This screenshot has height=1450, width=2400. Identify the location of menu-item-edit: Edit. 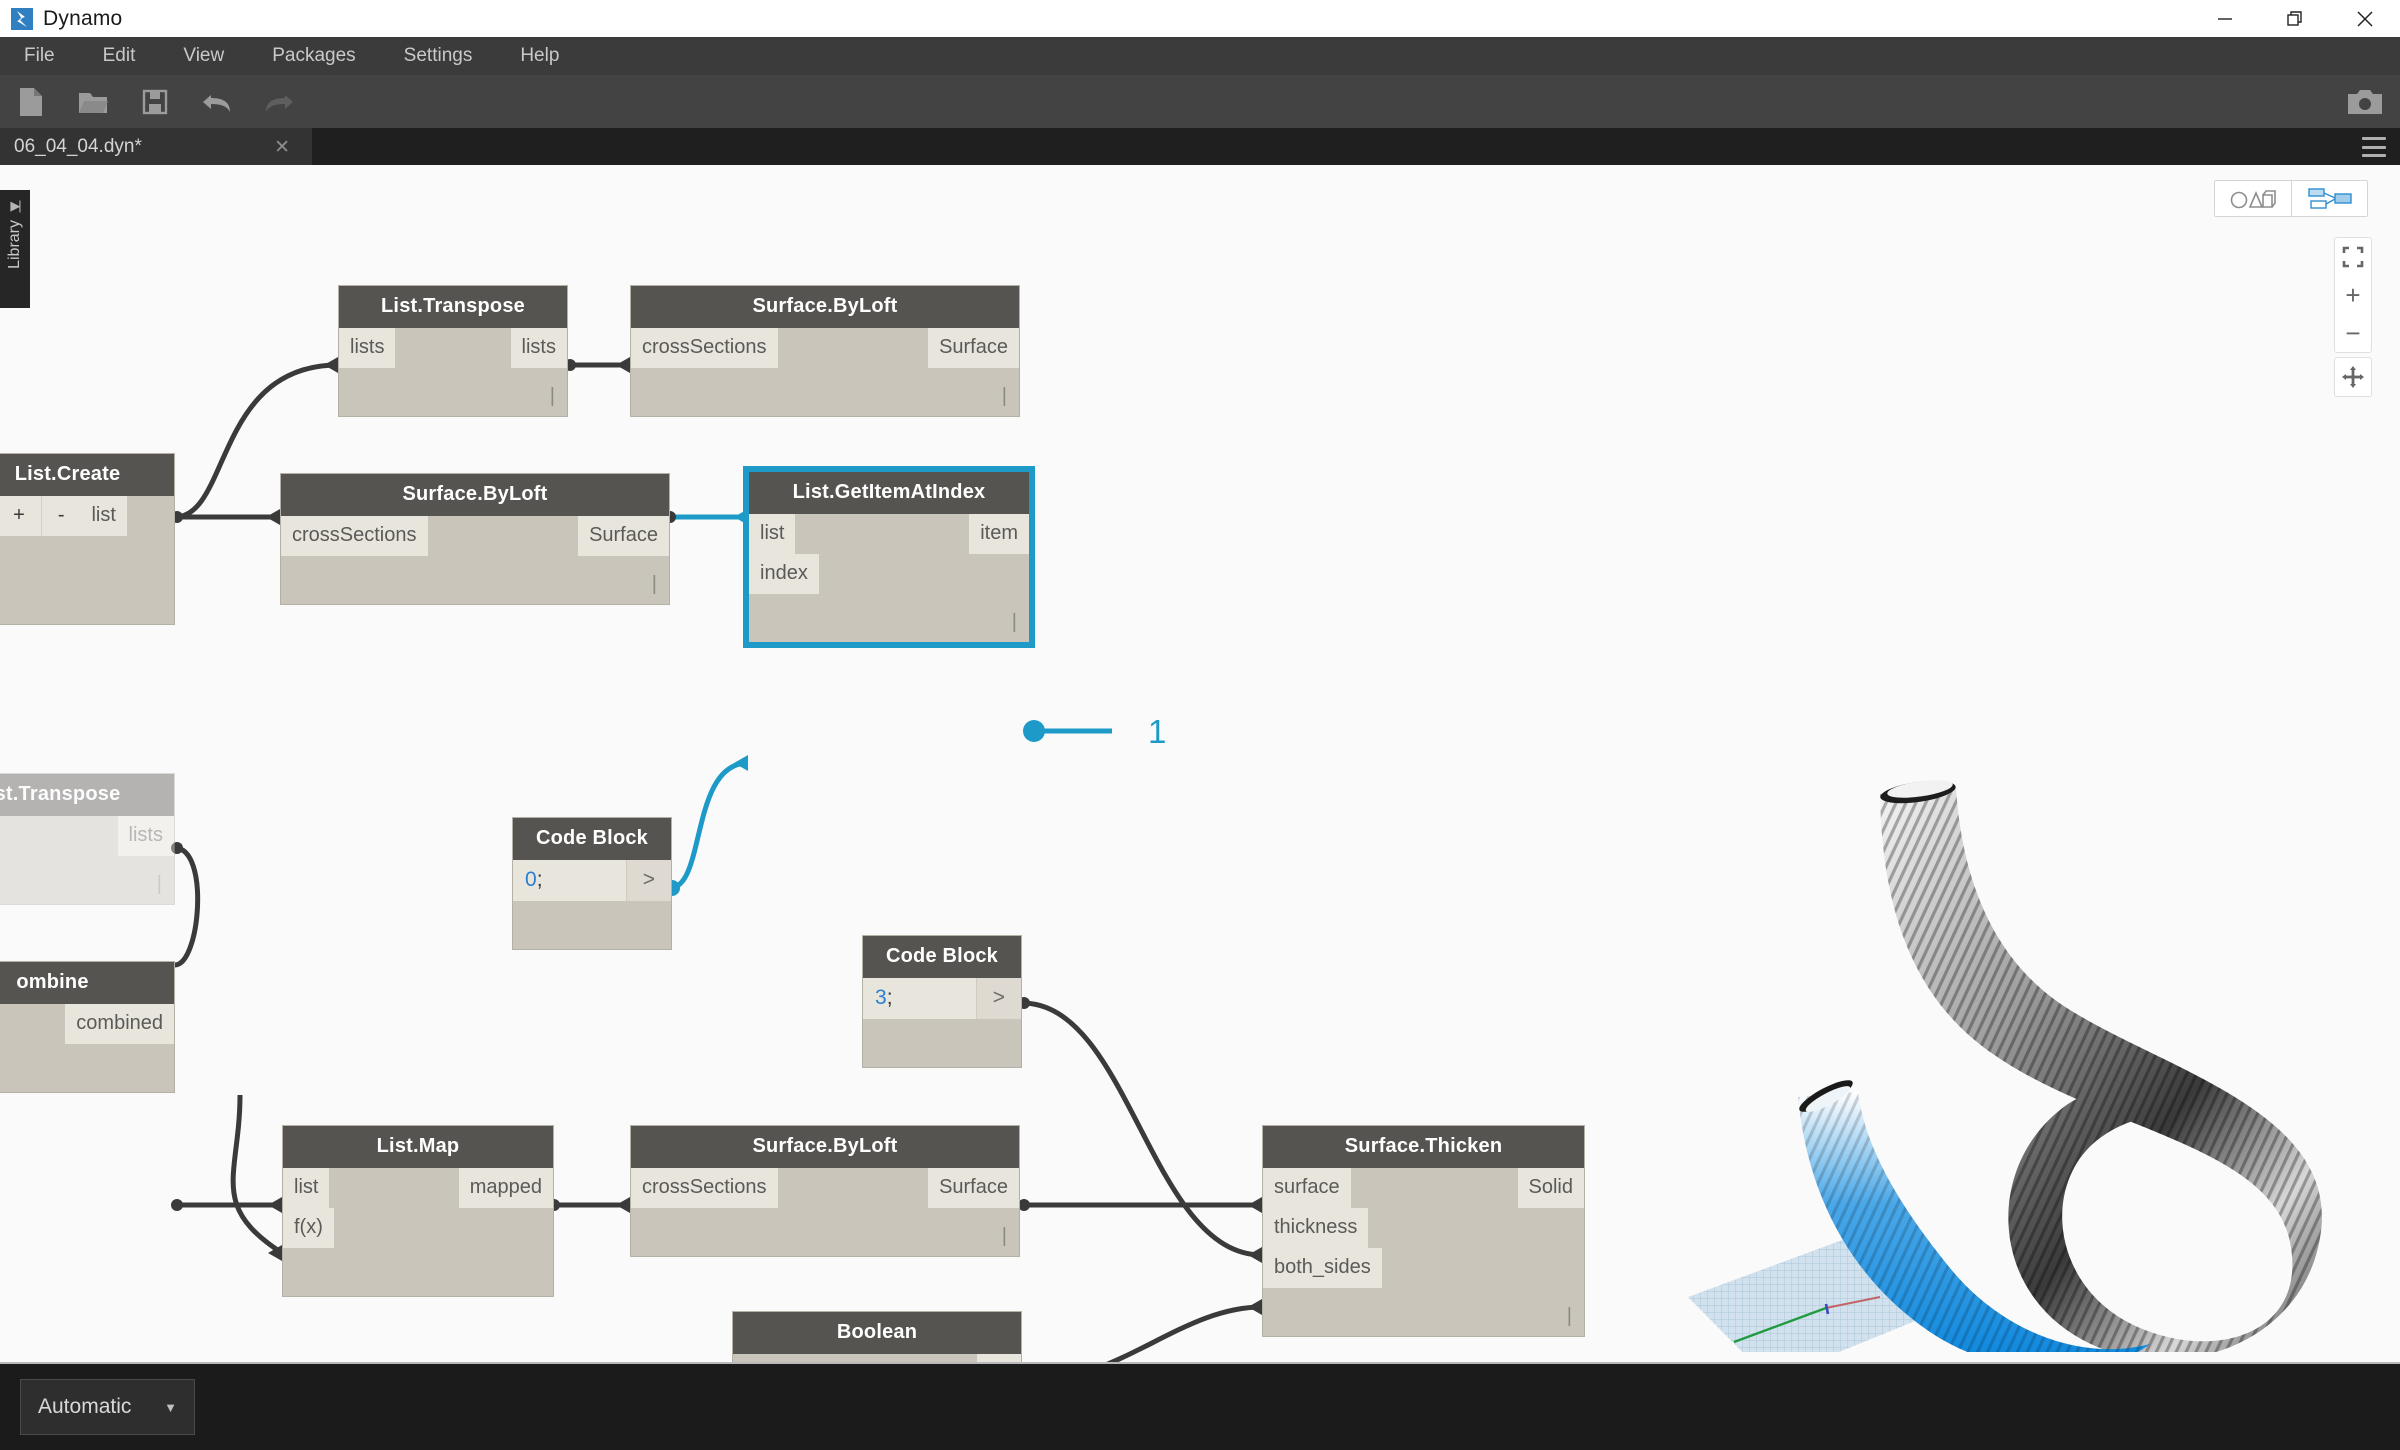
(119, 56).